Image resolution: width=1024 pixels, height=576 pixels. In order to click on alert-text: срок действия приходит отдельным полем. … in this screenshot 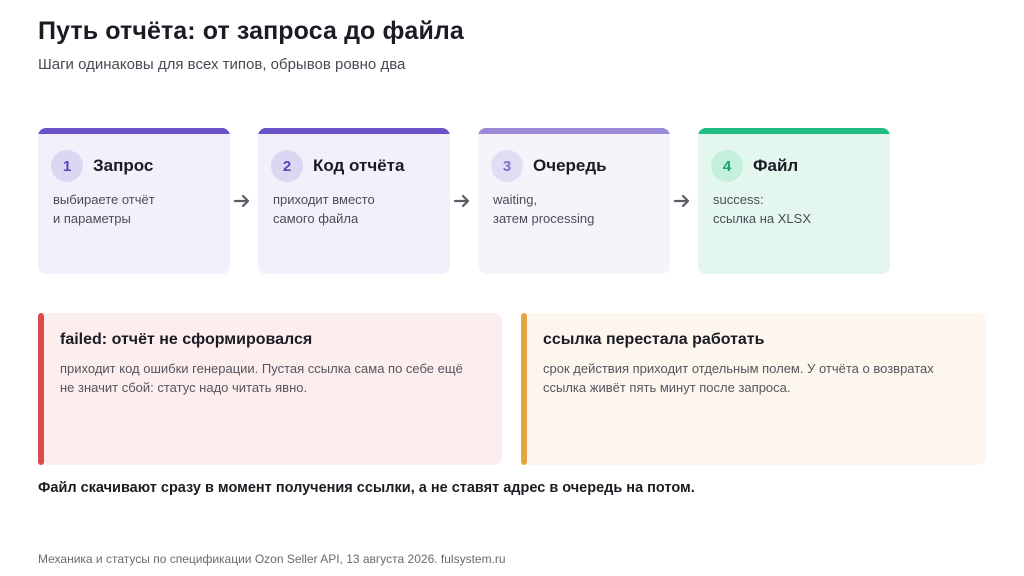, I will do `click(738, 378)`.